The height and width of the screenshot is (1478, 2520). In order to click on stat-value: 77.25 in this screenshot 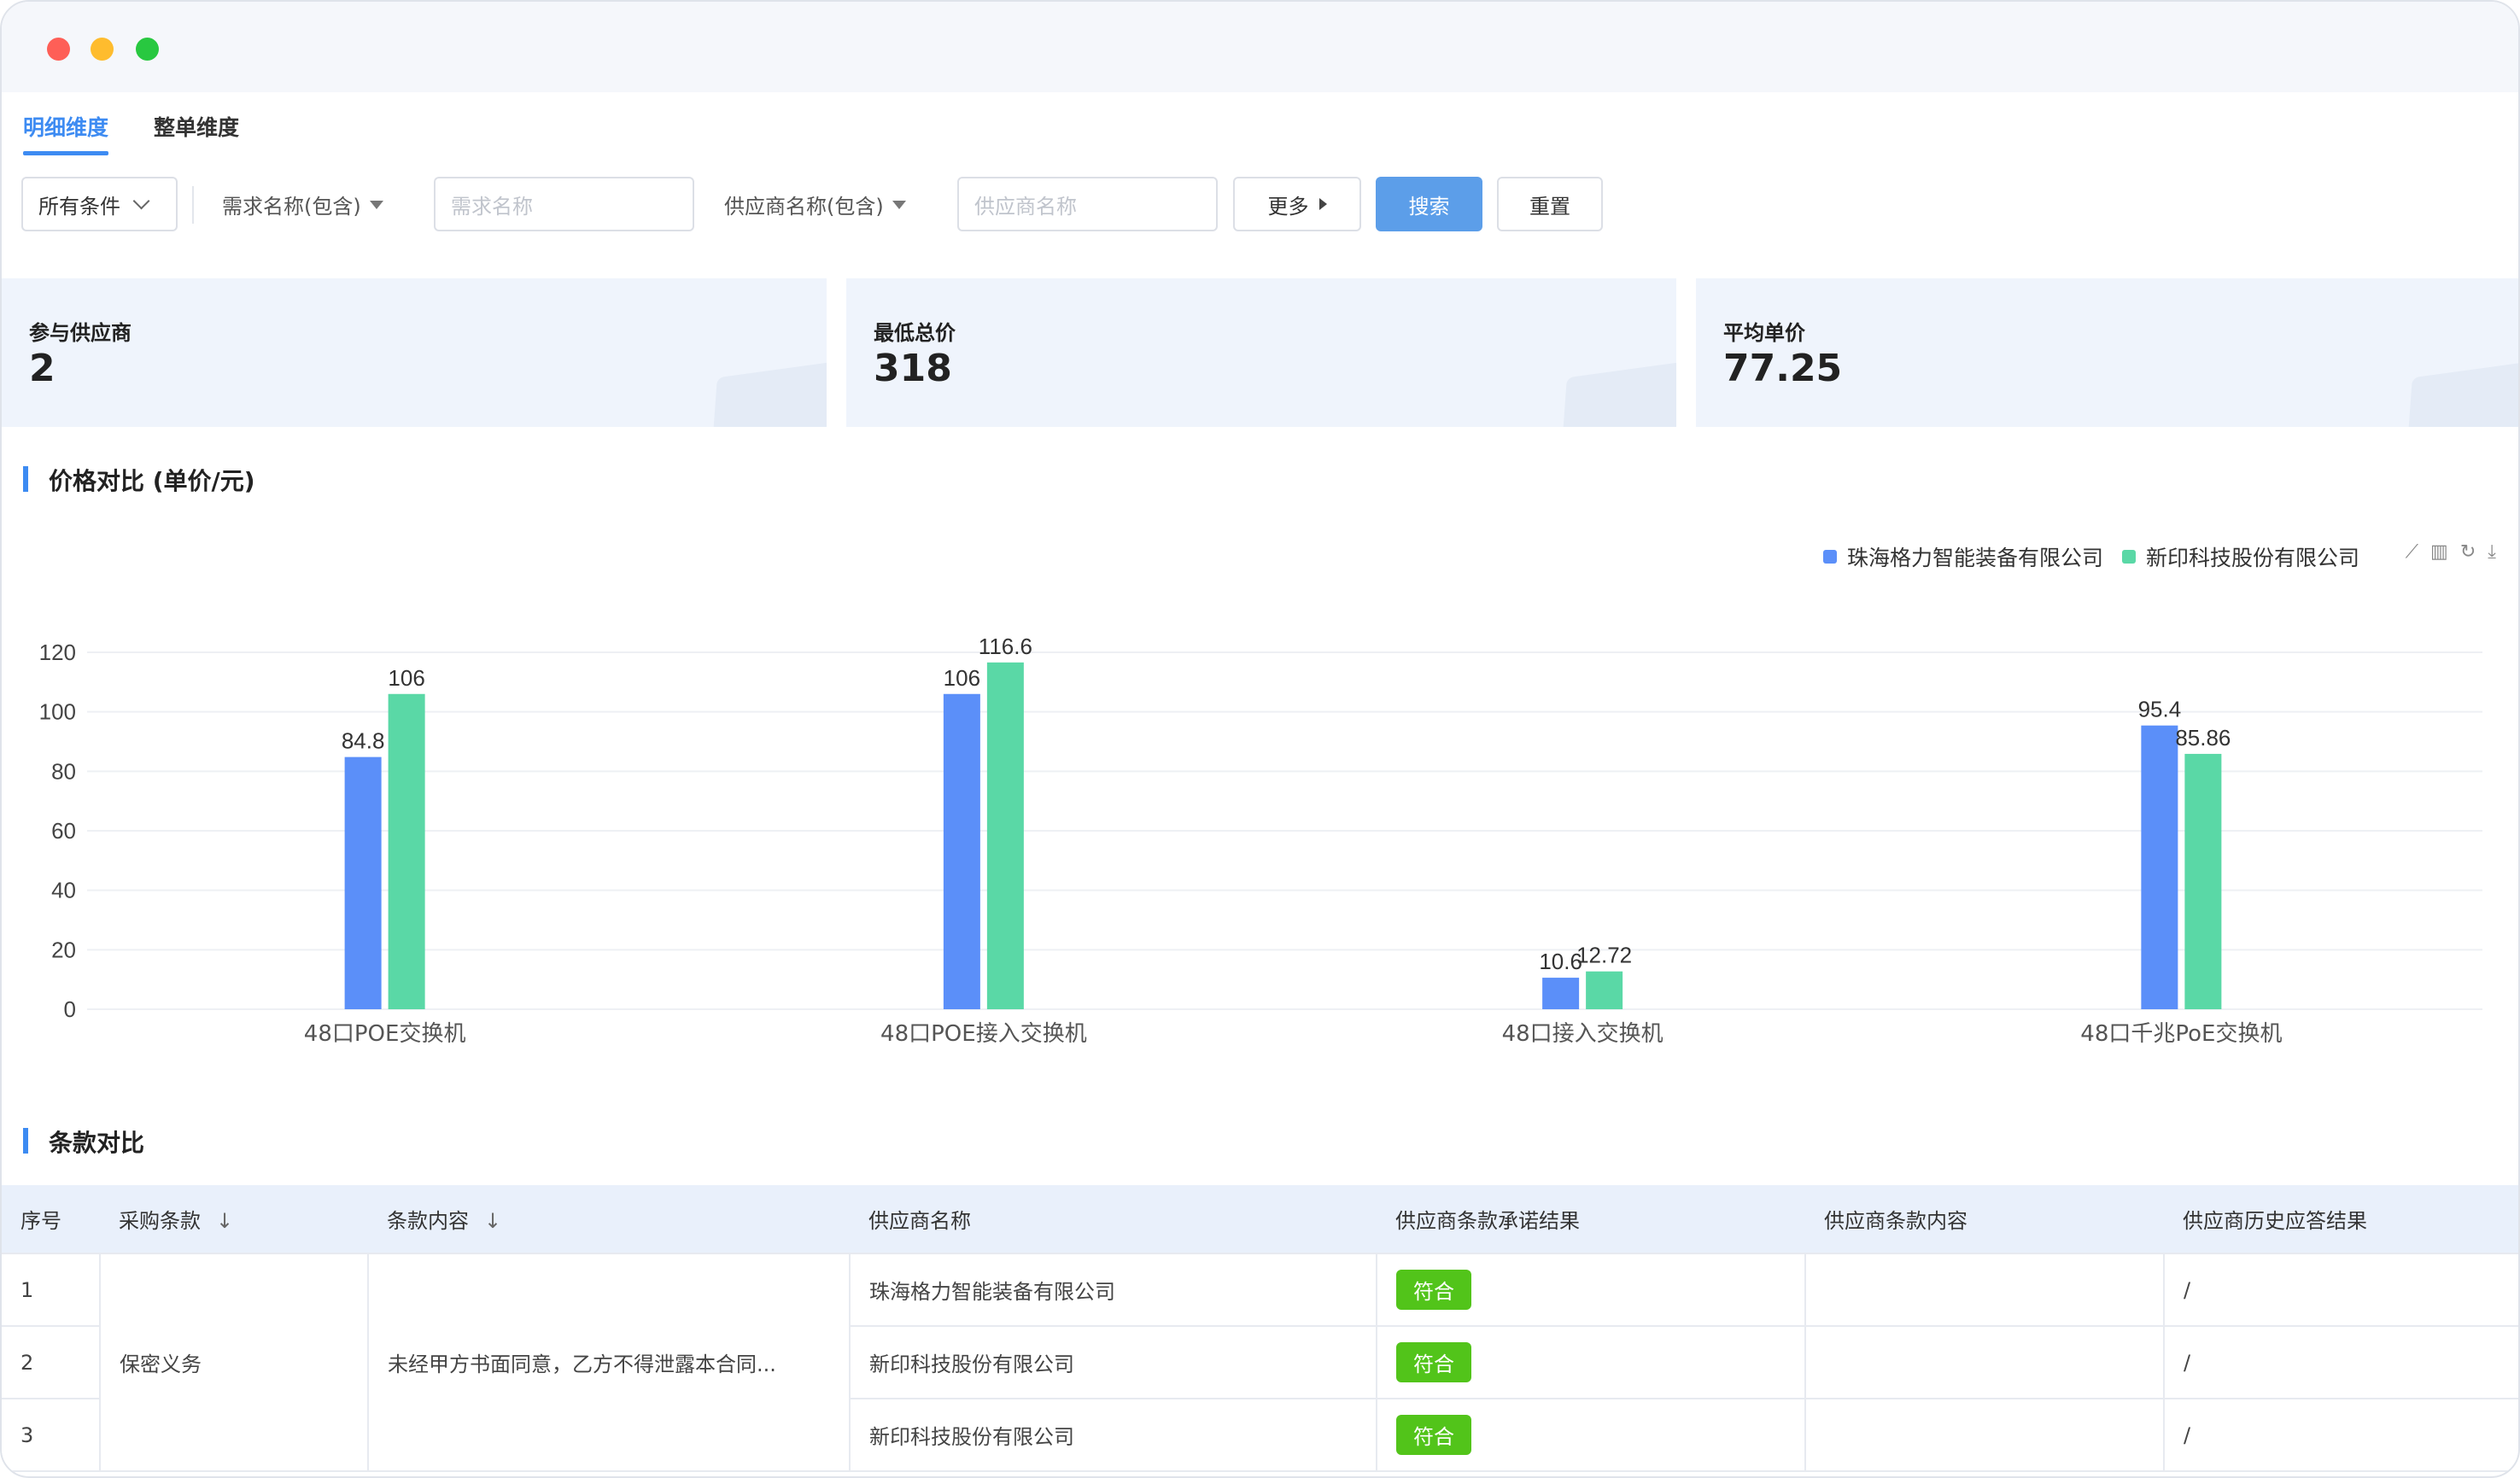, I will do `click(1783, 368)`.